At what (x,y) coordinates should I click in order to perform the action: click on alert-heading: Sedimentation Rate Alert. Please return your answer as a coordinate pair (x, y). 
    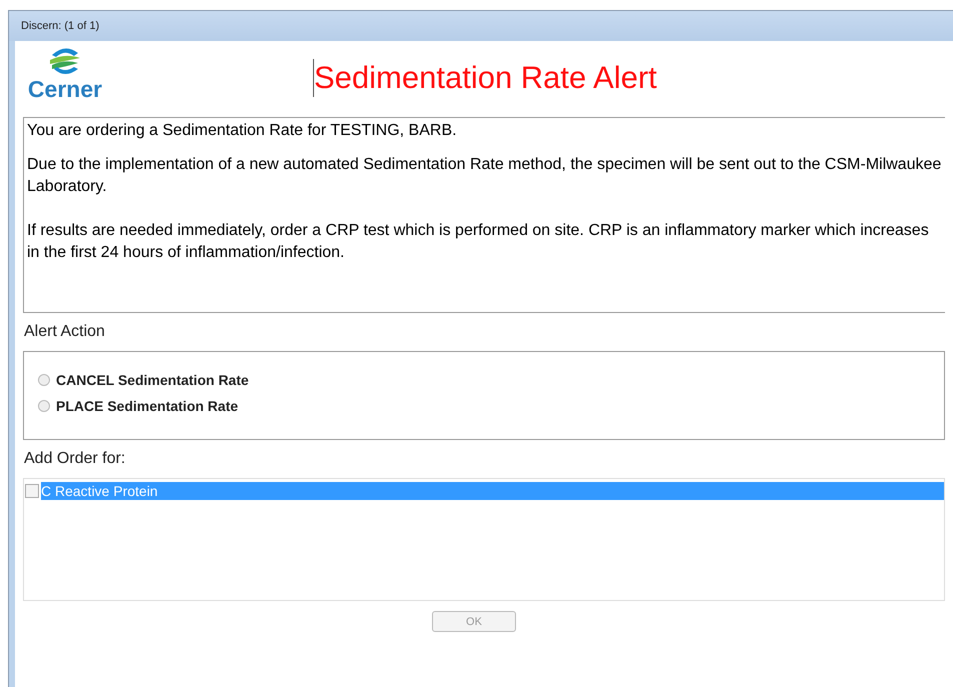
    Looking at the image, I should click on (485, 78).